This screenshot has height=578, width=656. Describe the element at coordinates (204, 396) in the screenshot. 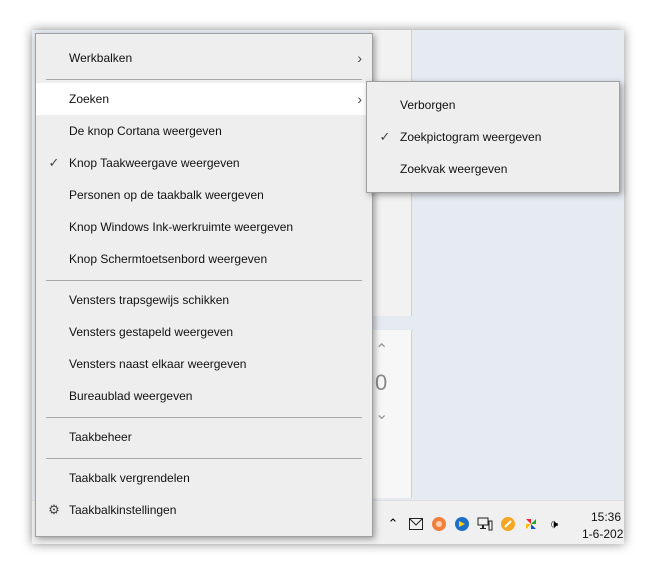

I see `menu-item-show-desktop: Bureaublad weergeven` at that location.